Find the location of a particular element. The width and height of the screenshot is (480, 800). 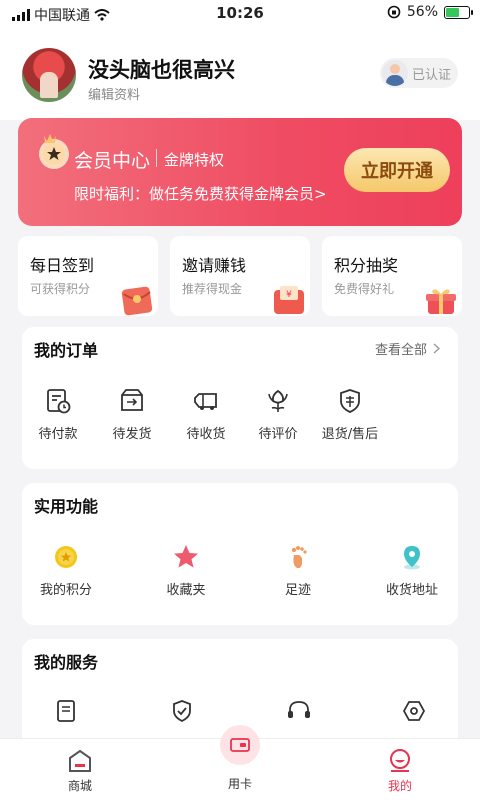

quick-card-subtitle: 可获得积分 is located at coordinates (60, 289).